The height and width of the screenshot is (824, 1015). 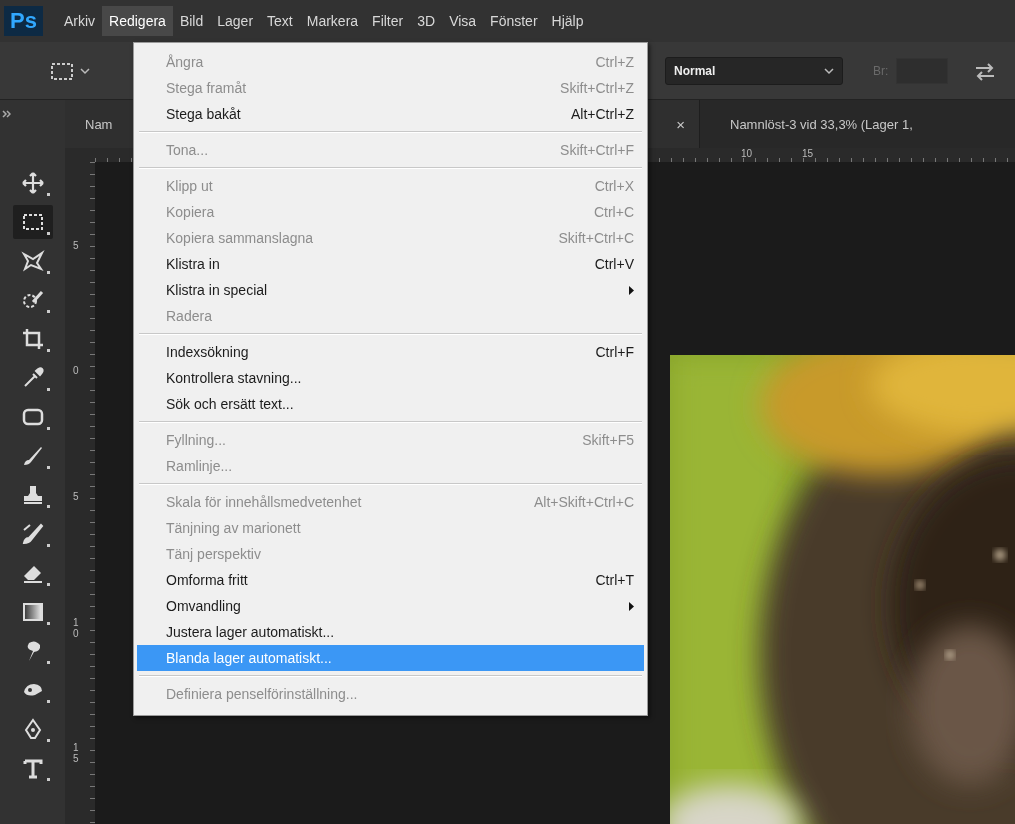 I want to click on menu-title: 3D, so click(x=426, y=21).